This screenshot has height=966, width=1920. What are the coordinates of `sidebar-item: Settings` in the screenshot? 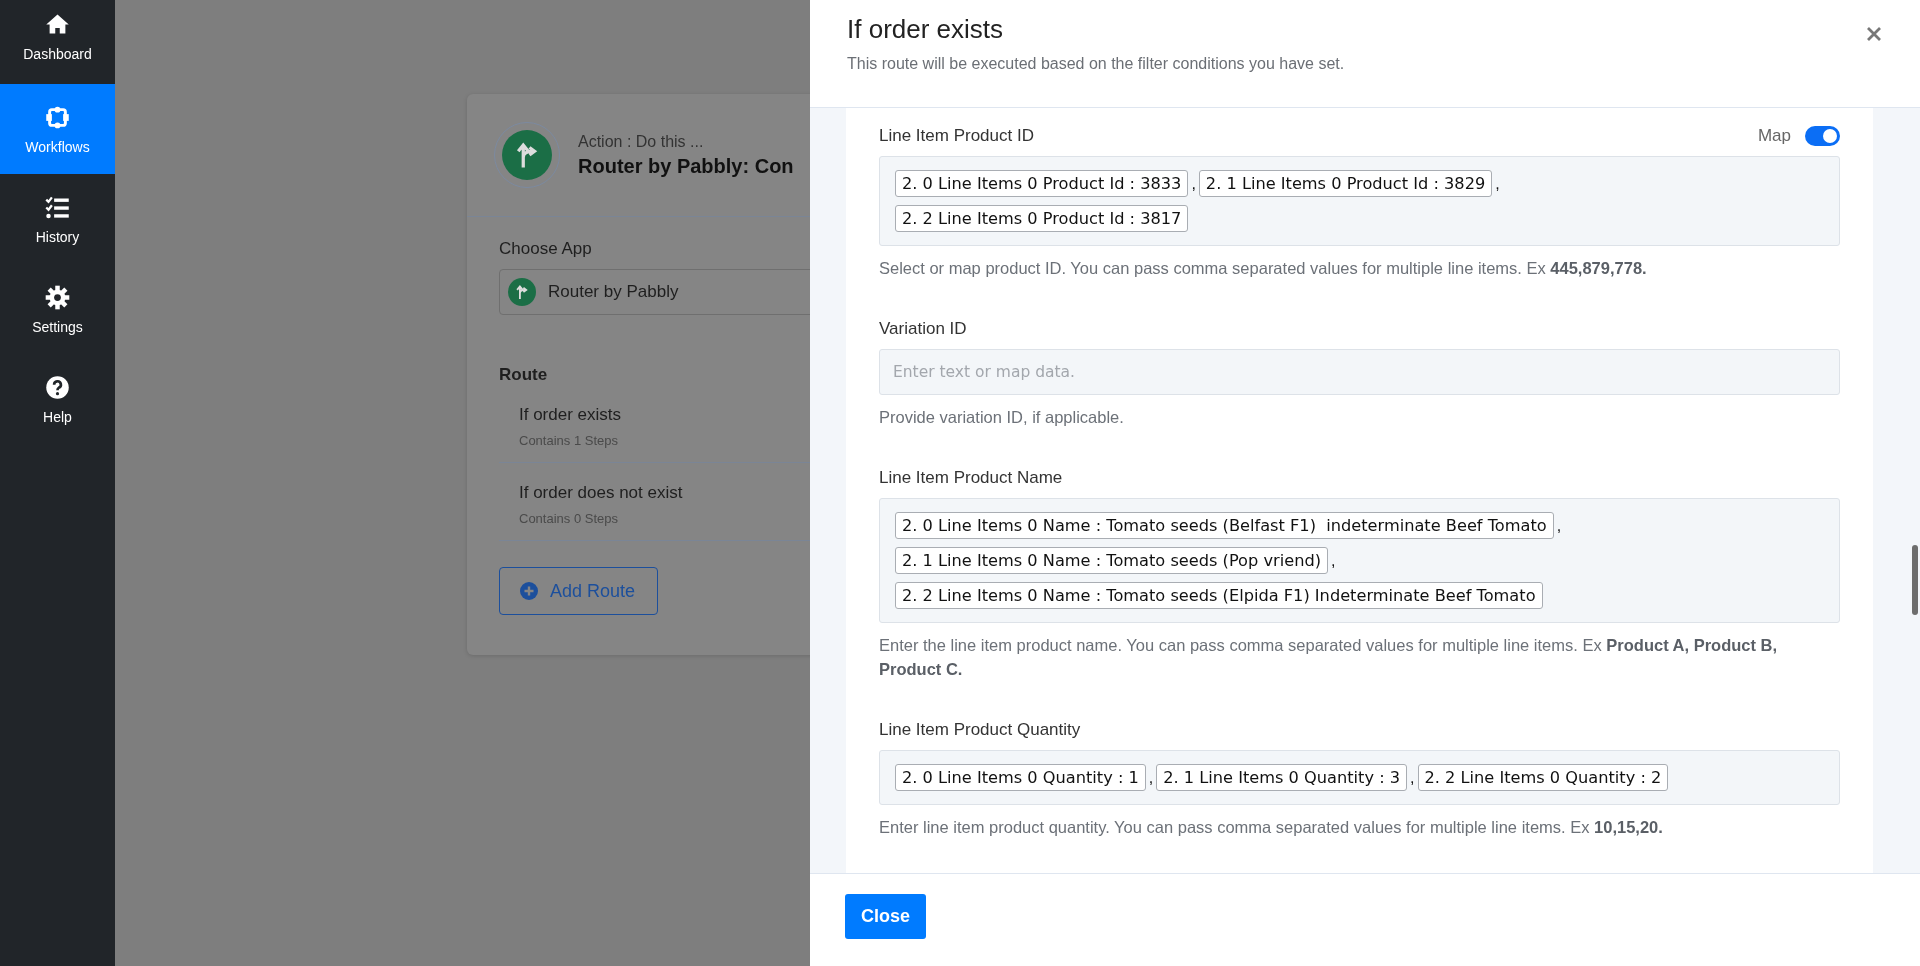 It's located at (57, 309).